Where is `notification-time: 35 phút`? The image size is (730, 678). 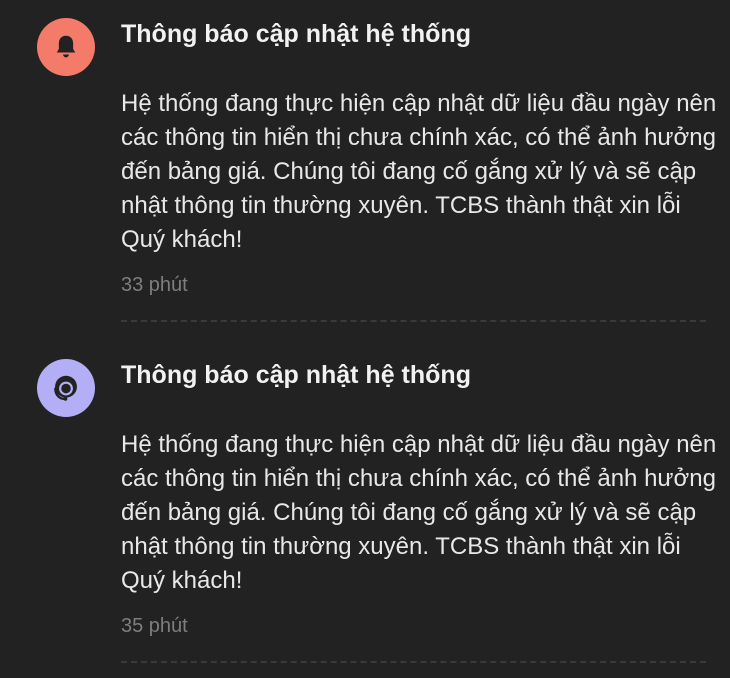 notification-time: 35 phút is located at coordinates (154, 626).